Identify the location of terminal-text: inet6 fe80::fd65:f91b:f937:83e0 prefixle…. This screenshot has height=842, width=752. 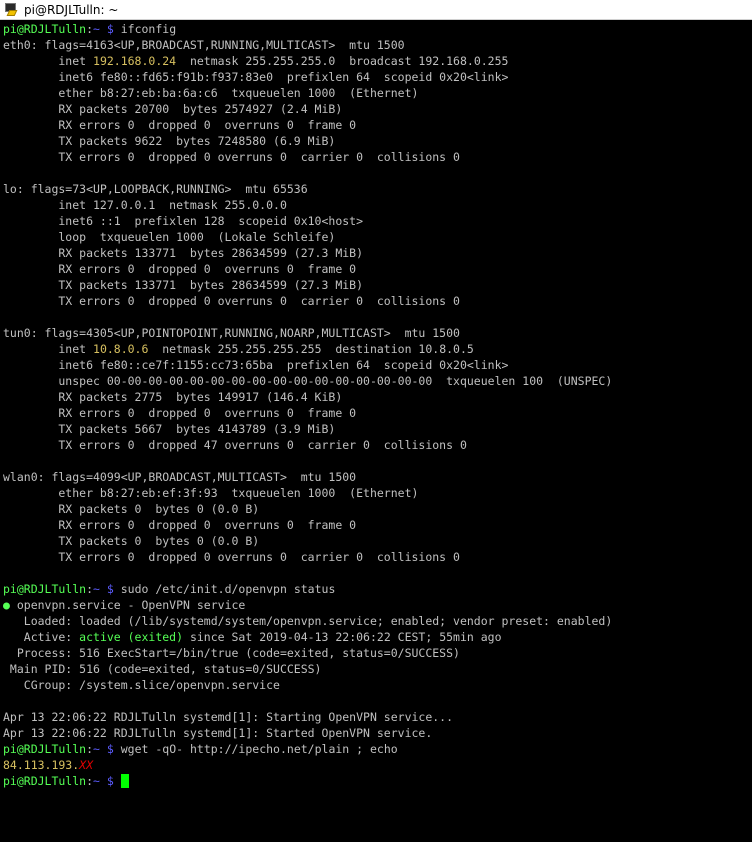
(256, 77).